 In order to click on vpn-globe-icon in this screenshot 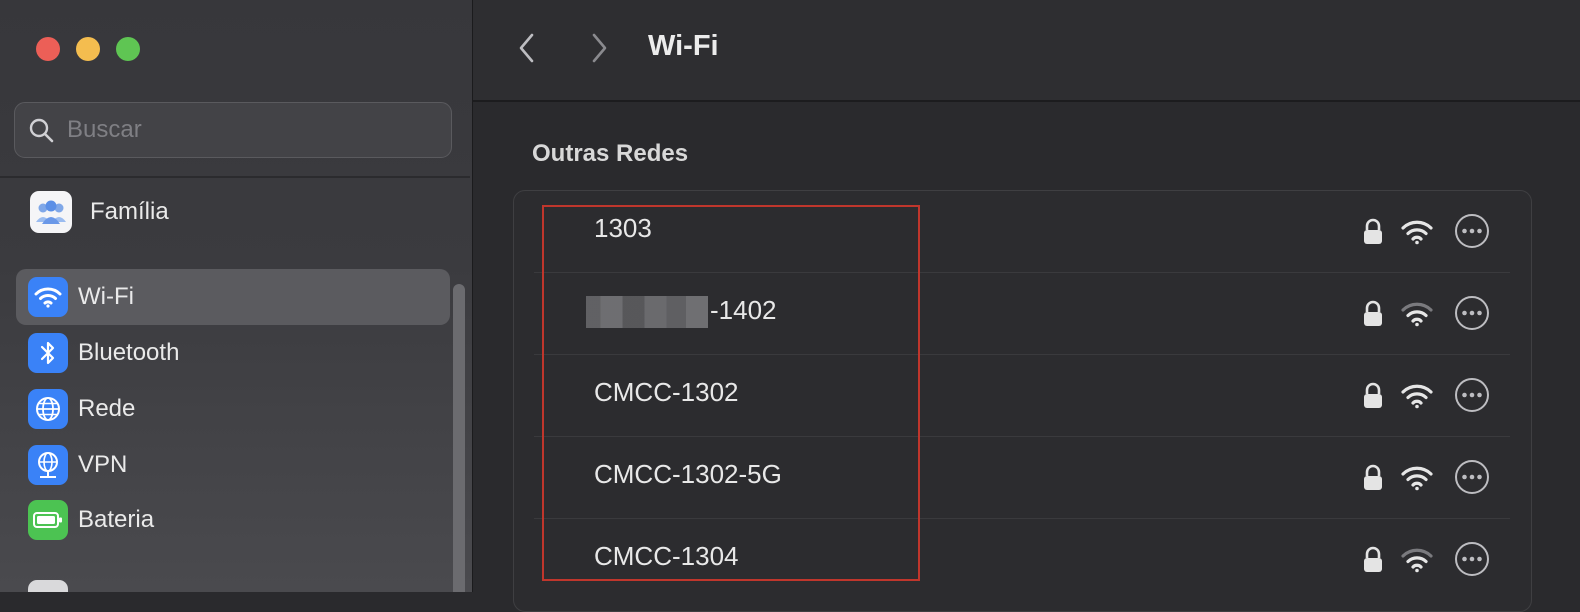, I will do `click(48, 465)`.